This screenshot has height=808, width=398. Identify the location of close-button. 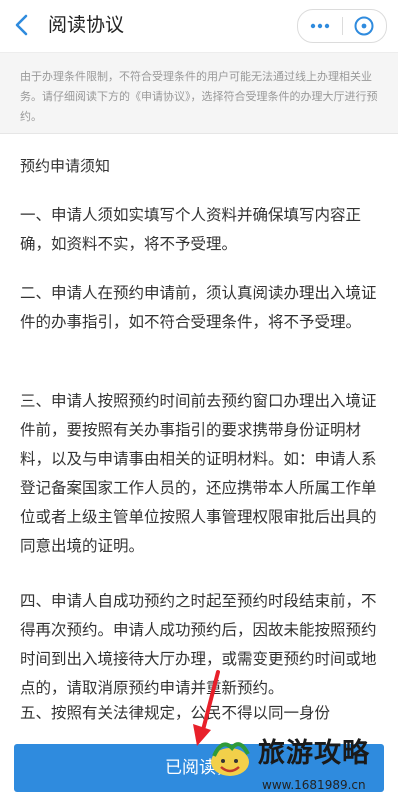
(364, 26).